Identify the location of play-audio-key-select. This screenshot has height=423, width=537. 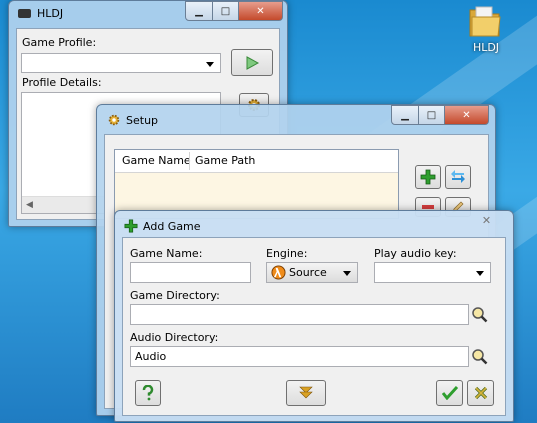
(432, 272).